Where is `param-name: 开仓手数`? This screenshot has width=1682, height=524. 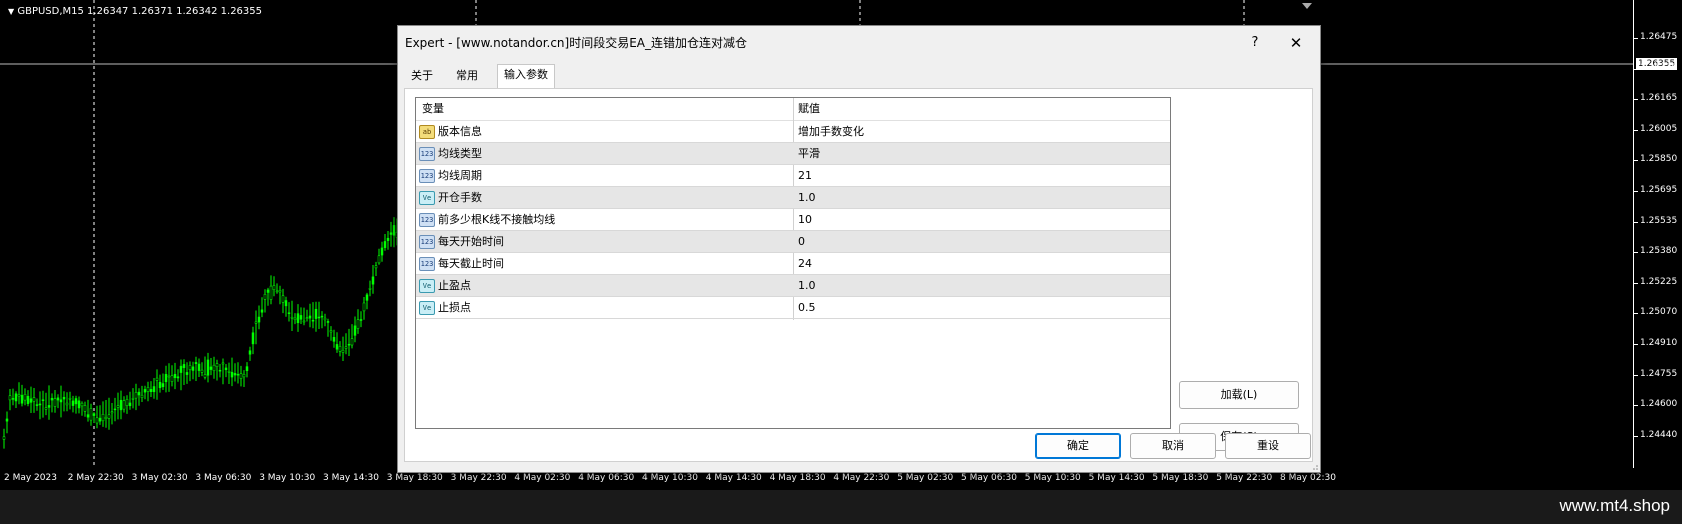 param-name: 开仓手数 is located at coordinates (460, 197).